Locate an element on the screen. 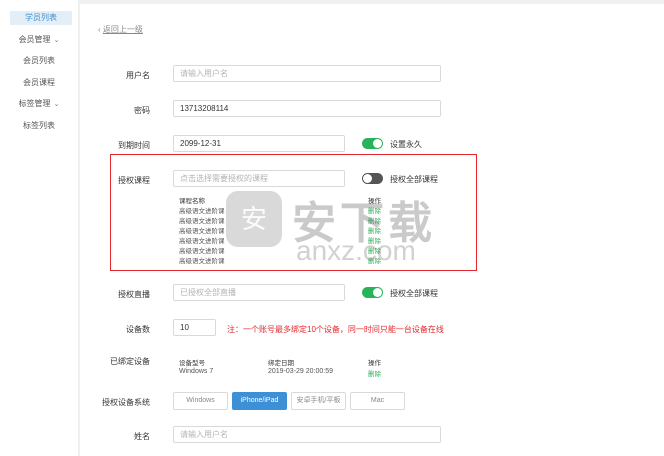 Image resolution: width=664 pixels, height=456 pixels. sidebar-item-label: 会员管理 is located at coordinates (34, 39).